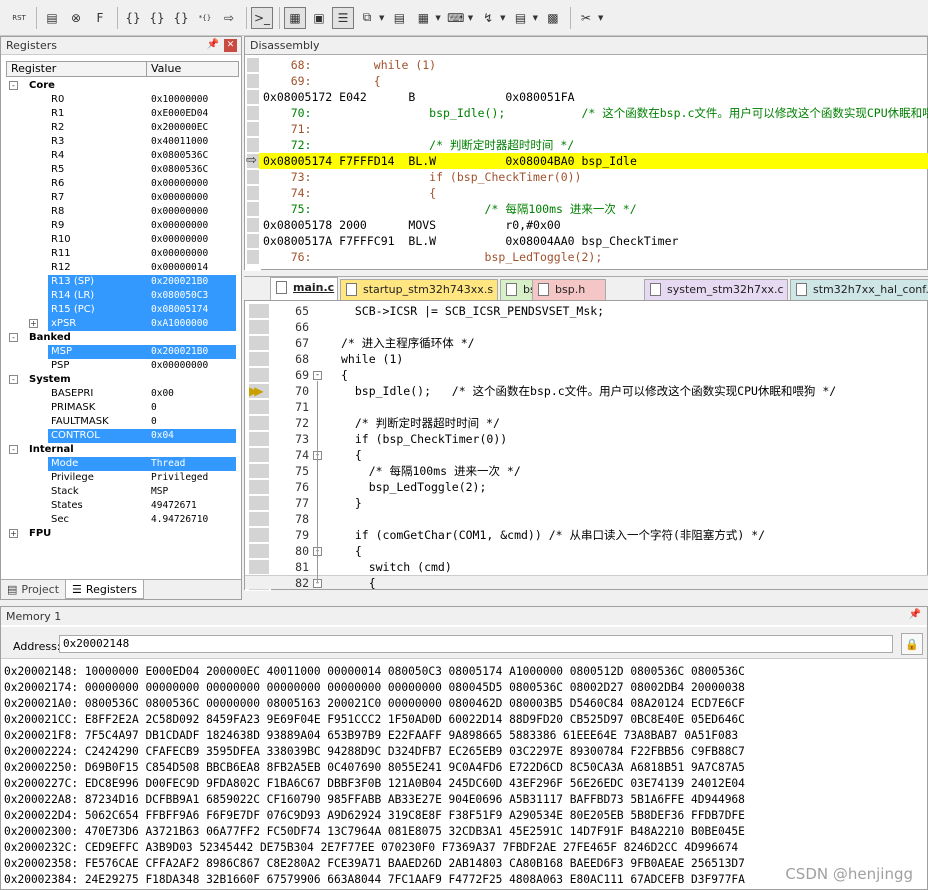 This screenshot has height=890, width=928. What do you see at coordinates (122, 436) in the screenshot?
I see `register-row: CONTROL0x04` at bounding box center [122, 436].